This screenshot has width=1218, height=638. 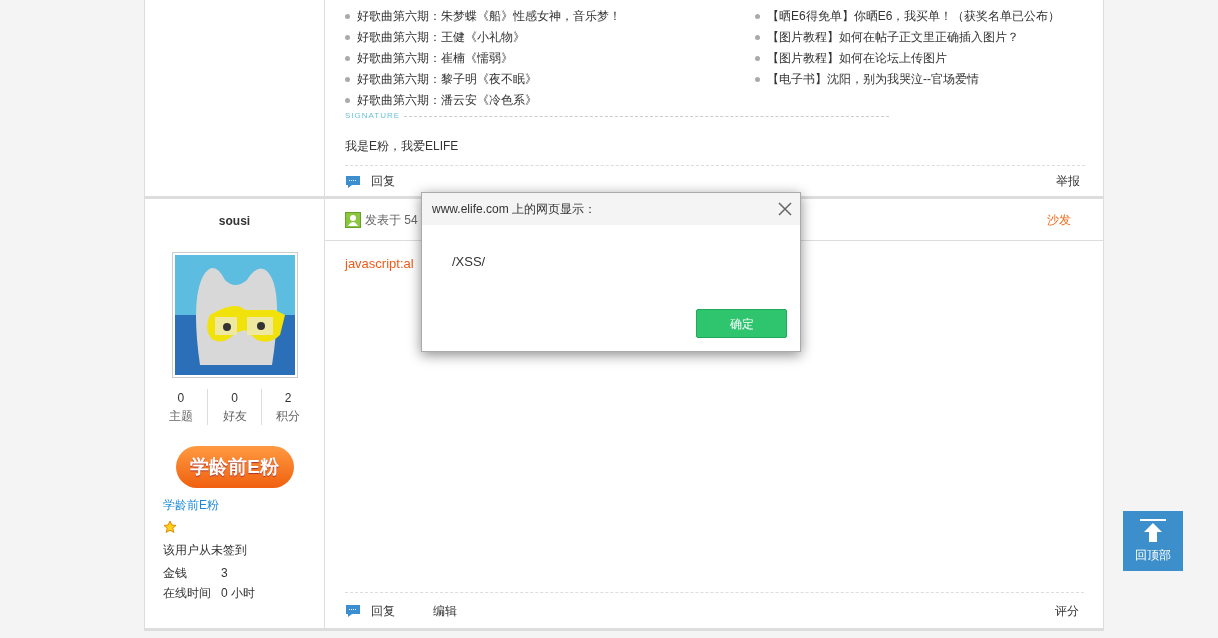 I want to click on signature-label: SIGNATURE, so click(x=373, y=116).